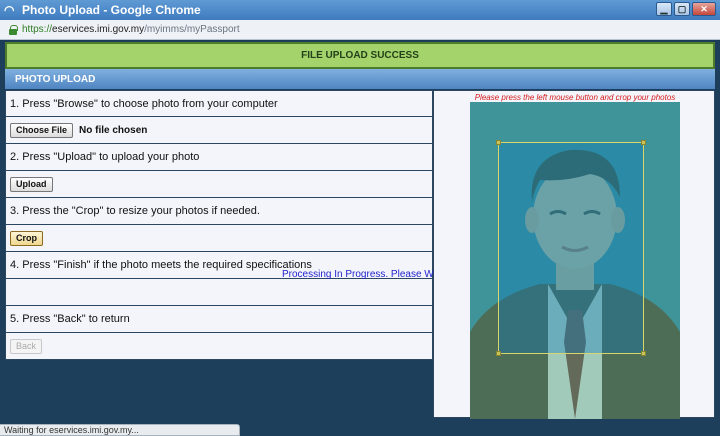 Image resolution: width=720 pixels, height=436 pixels. Describe the element at coordinates (498, 353) in the screenshot. I see `crop-handle-bottom-left` at that location.